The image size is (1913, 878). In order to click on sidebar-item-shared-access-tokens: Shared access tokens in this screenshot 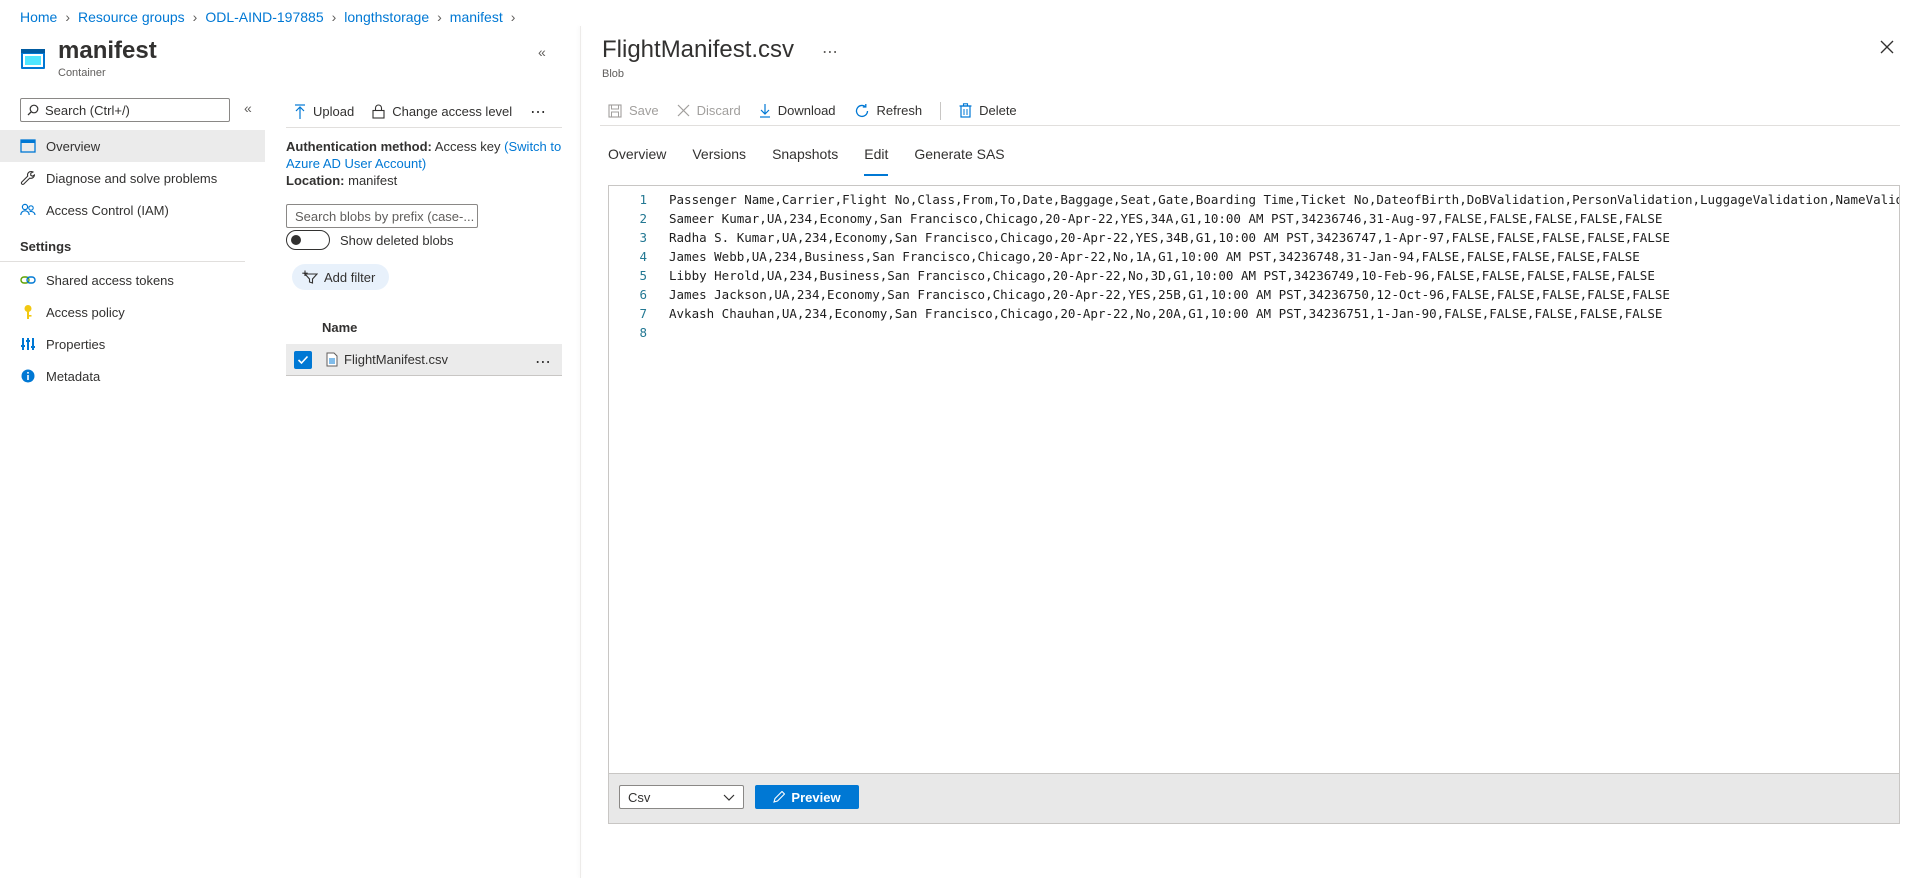, I will do `click(132, 280)`.